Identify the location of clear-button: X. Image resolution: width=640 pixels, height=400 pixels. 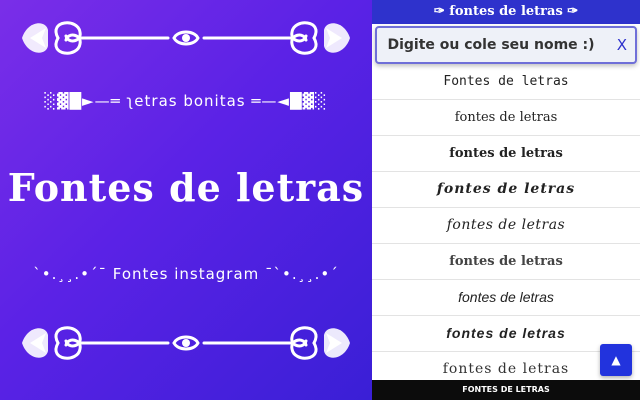
(622, 45).